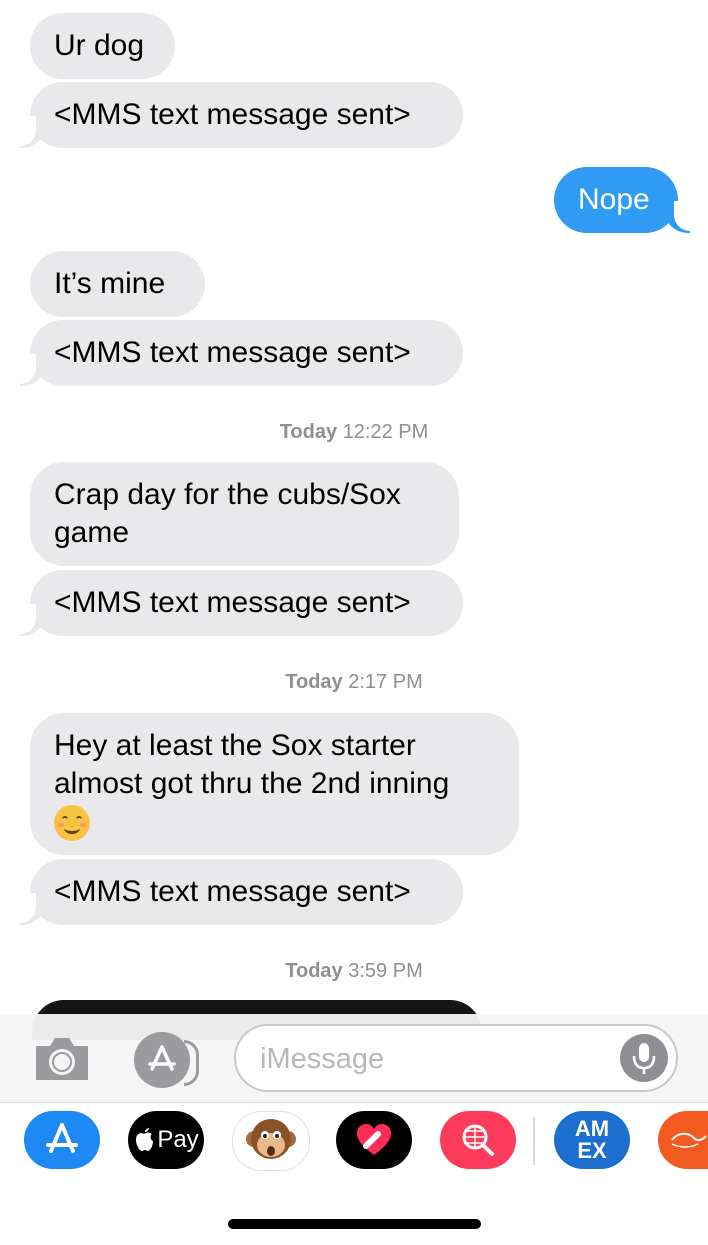  I want to click on message-text: It’s mine, so click(110, 283).